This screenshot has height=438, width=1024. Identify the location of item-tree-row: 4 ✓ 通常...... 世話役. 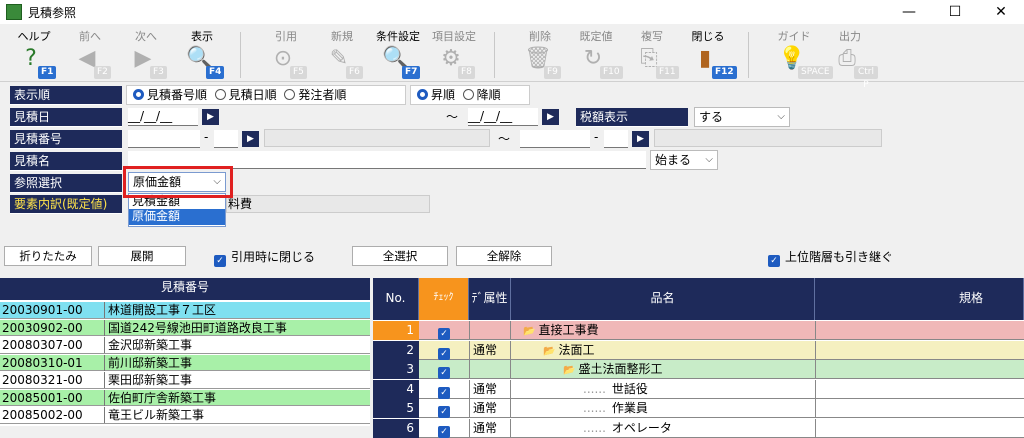
(698, 389).